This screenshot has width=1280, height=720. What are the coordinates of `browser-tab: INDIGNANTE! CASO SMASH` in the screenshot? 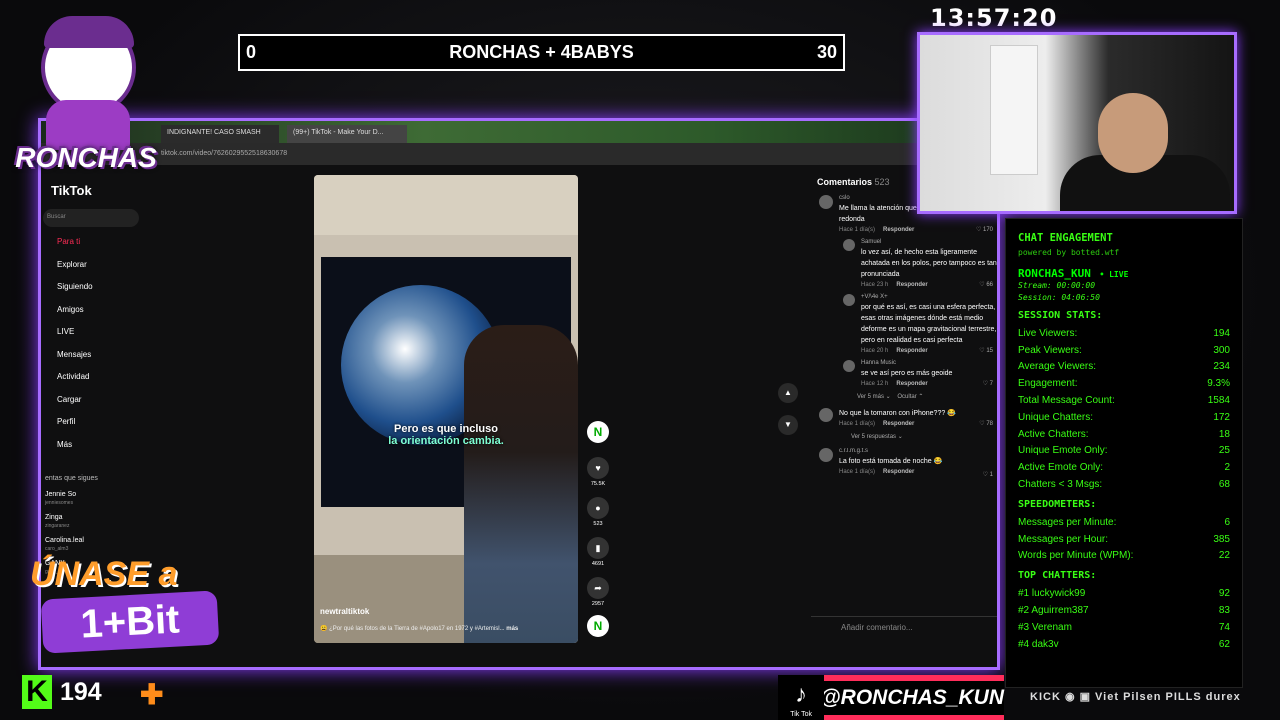 It's located at (220, 134).